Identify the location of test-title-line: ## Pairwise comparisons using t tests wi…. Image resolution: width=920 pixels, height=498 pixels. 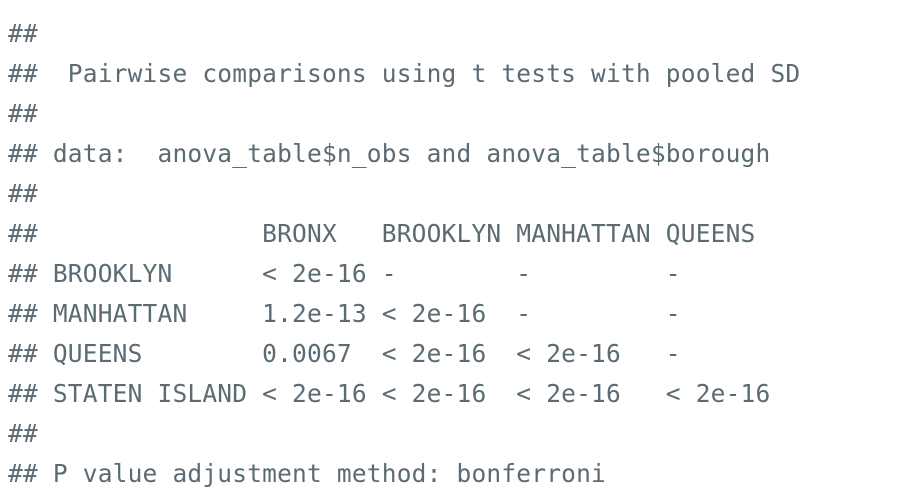
(404, 73).